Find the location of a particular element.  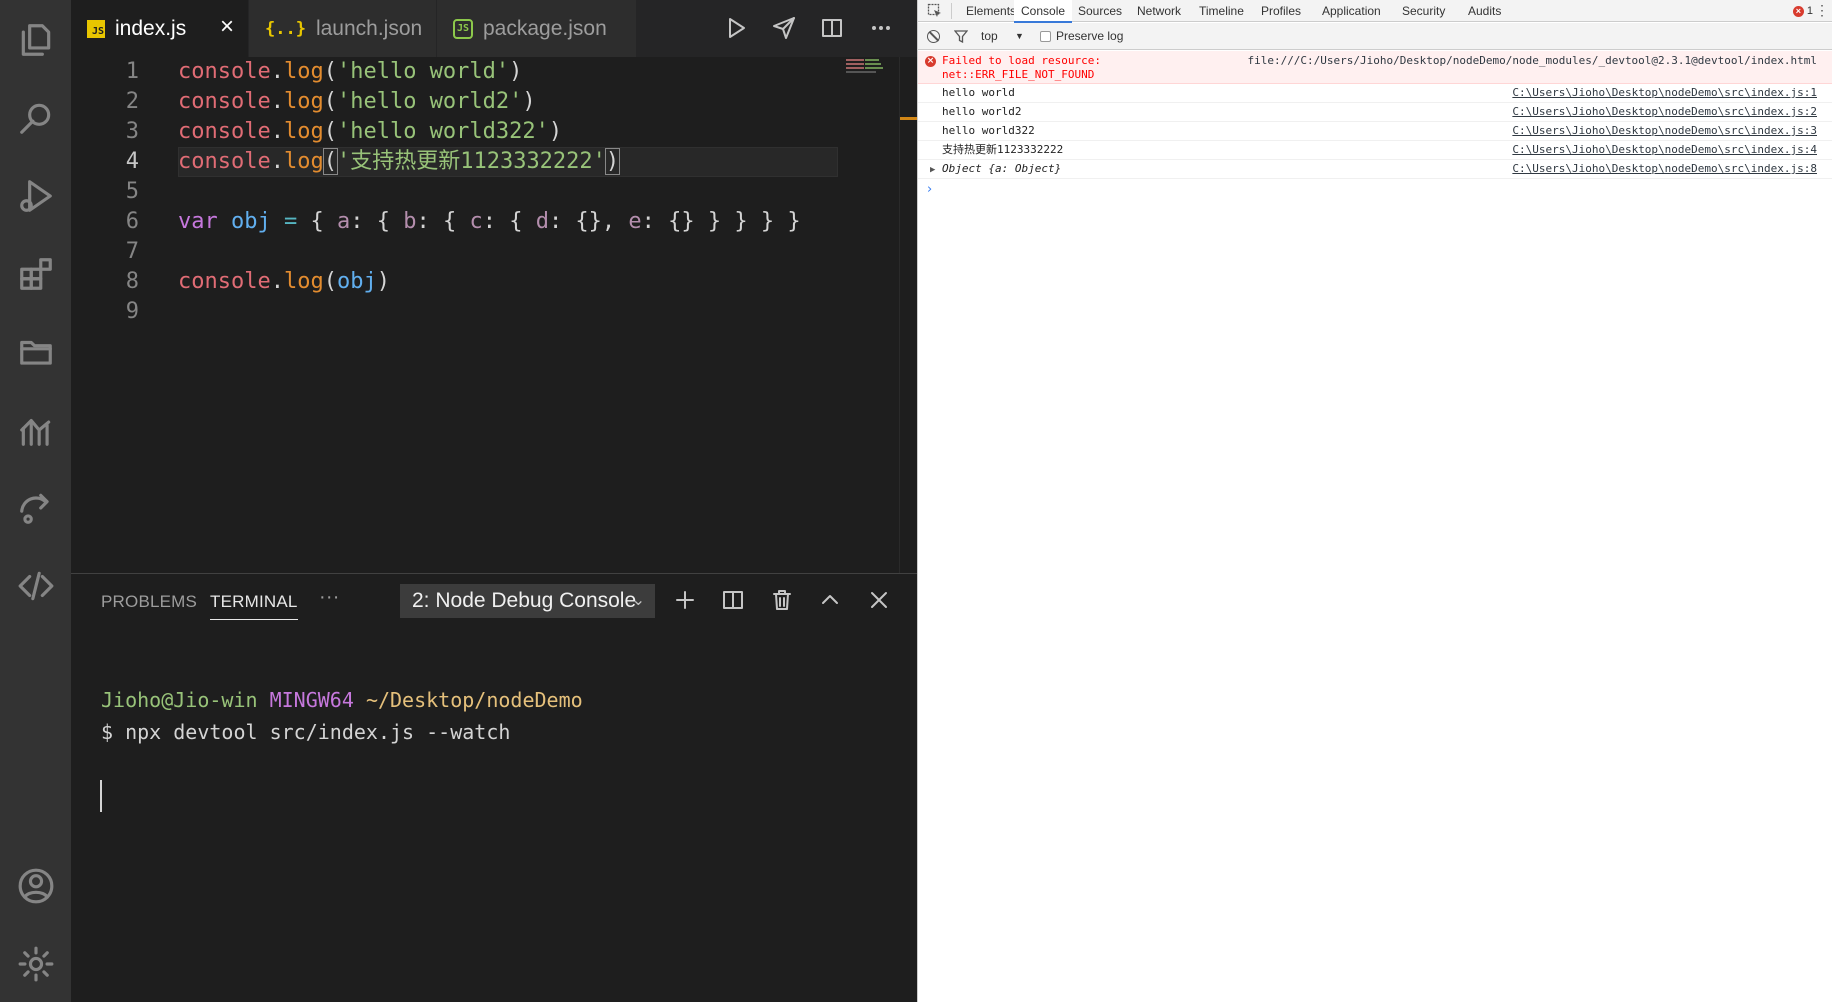

console-prompt: › is located at coordinates (1375, 190).